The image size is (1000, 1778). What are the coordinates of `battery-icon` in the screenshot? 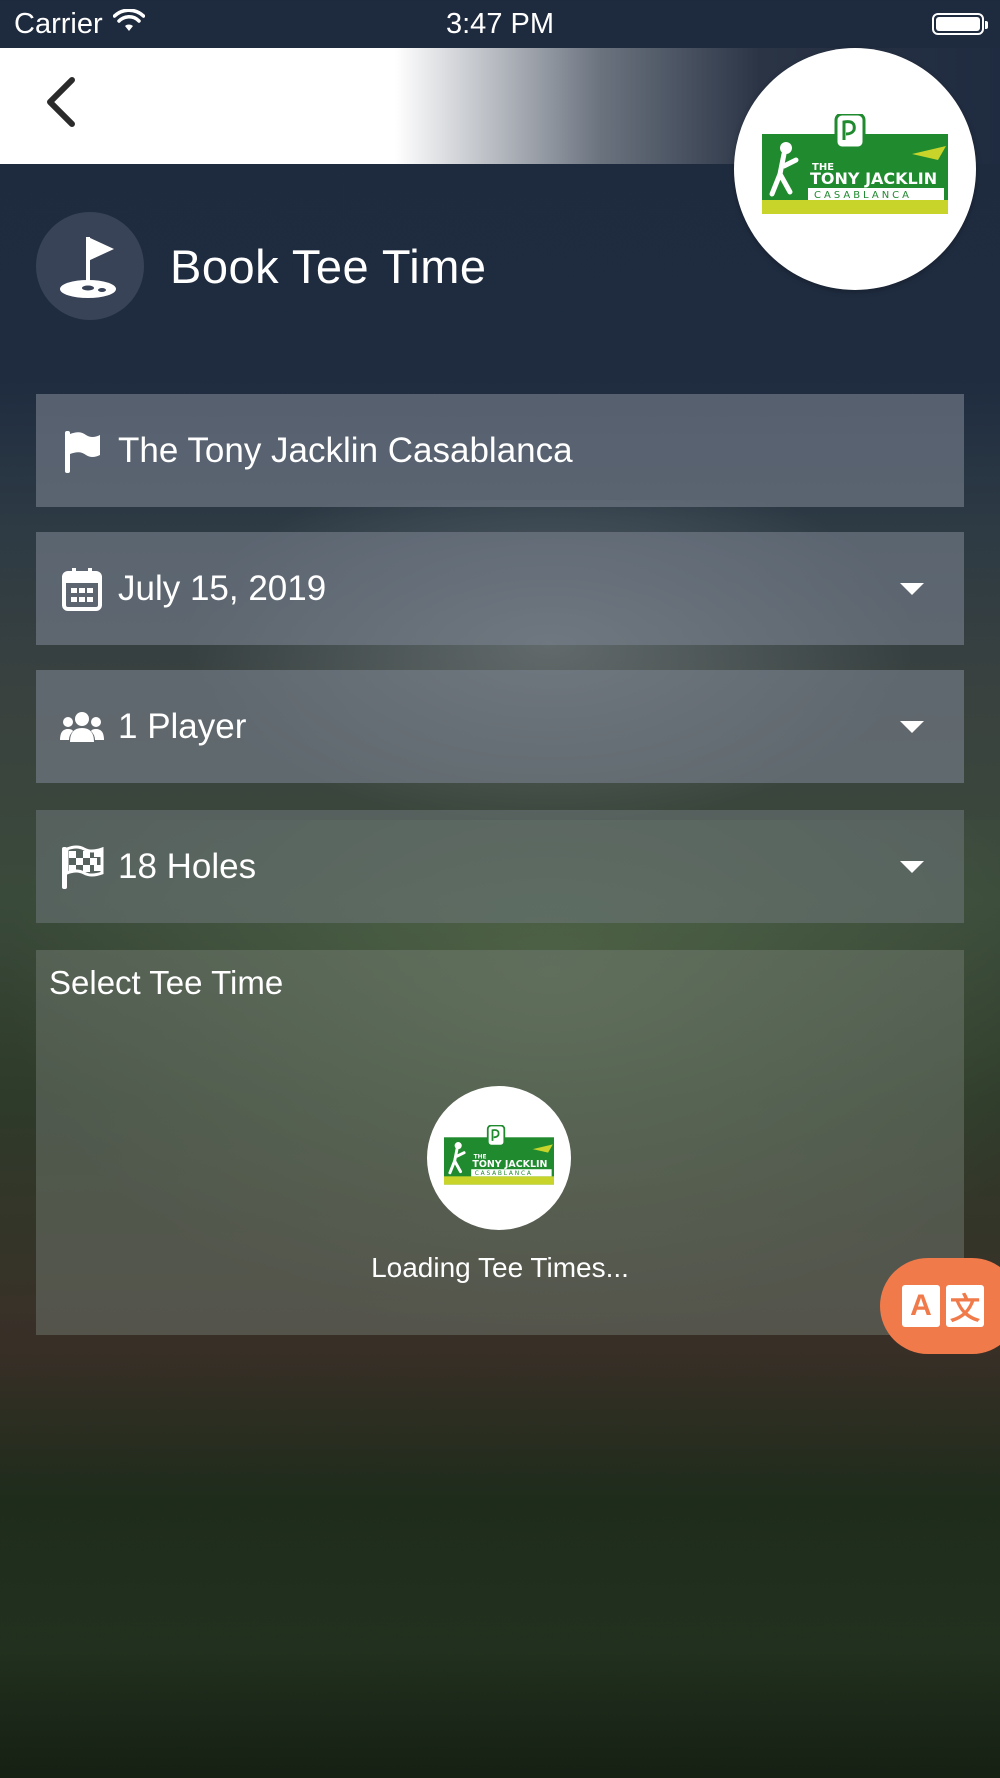 It's located at (960, 24).